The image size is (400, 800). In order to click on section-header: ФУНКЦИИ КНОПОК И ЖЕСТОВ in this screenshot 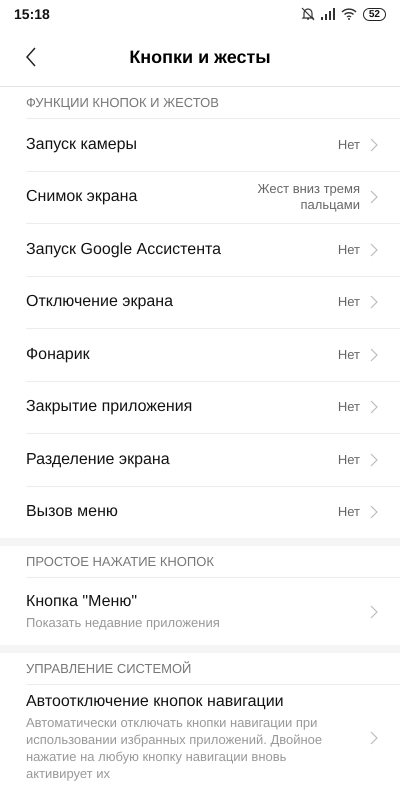, I will do `click(122, 103)`.